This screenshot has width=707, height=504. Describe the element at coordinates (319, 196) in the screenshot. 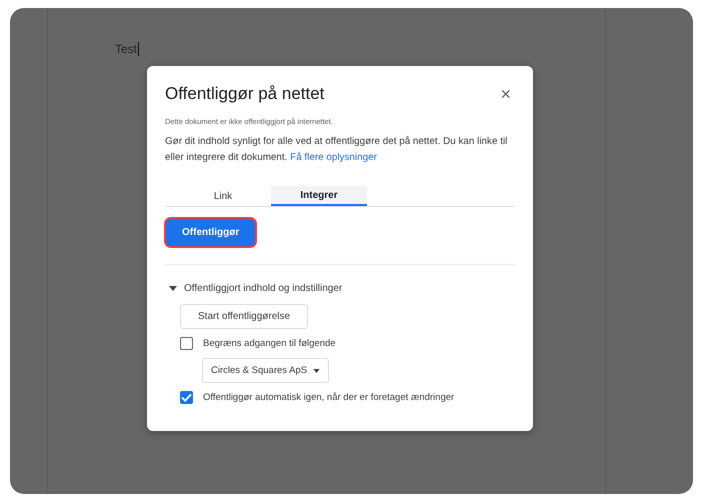

I see `tab: Integrer` at that location.